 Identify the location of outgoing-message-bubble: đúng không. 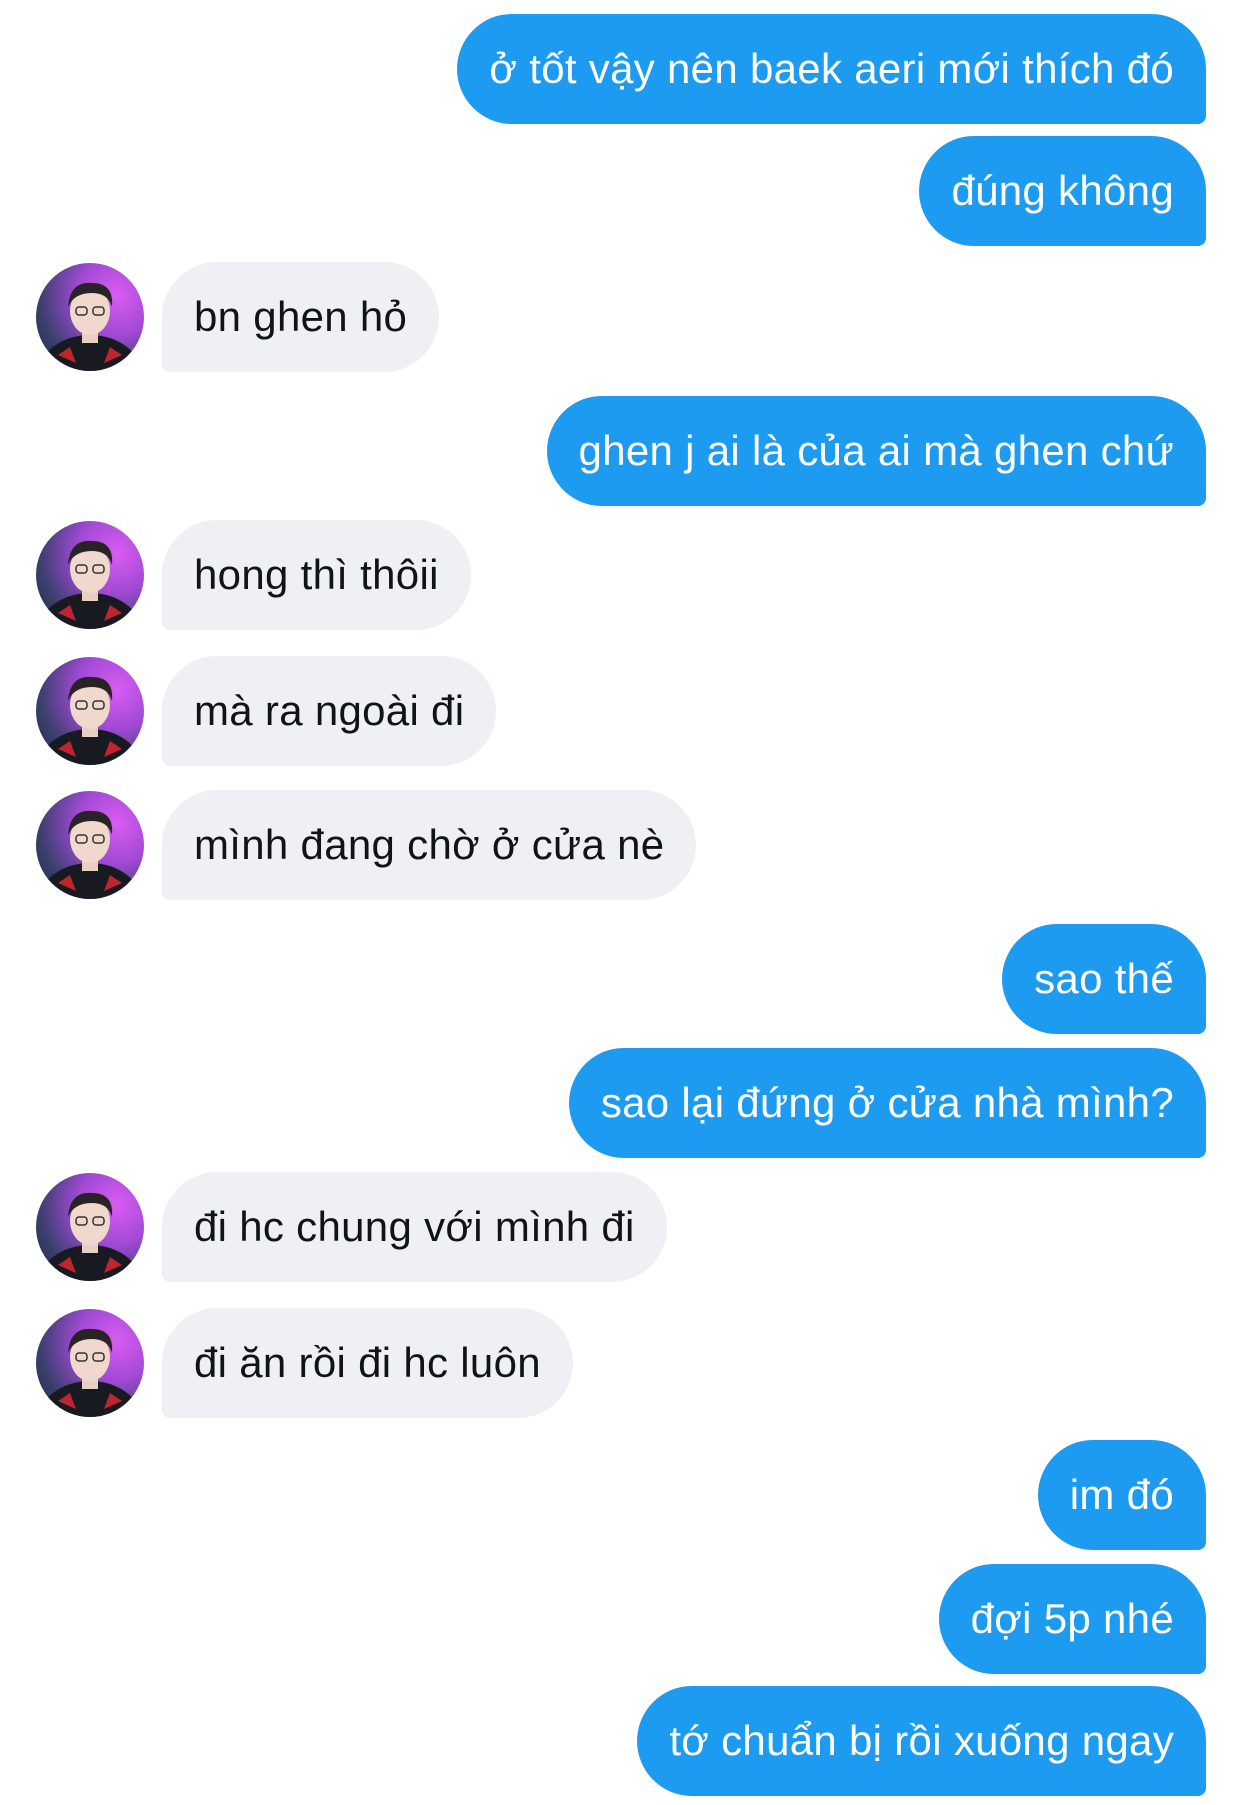
(1062, 191).